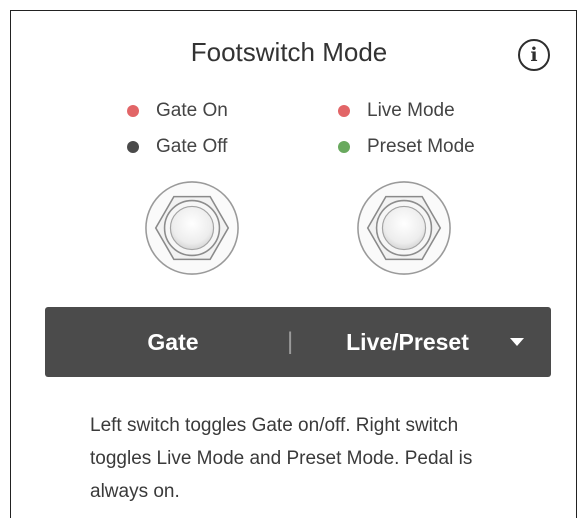 The height and width of the screenshot is (518, 577). What do you see at coordinates (517, 342) in the screenshot?
I see `caret-down-icon` at bounding box center [517, 342].